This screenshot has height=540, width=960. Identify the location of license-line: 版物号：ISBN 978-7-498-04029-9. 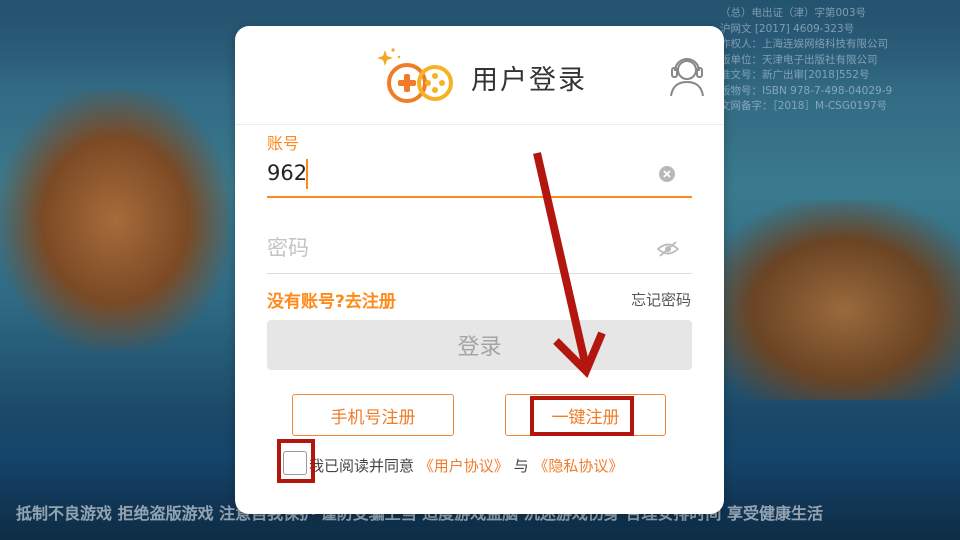
(806, 90).